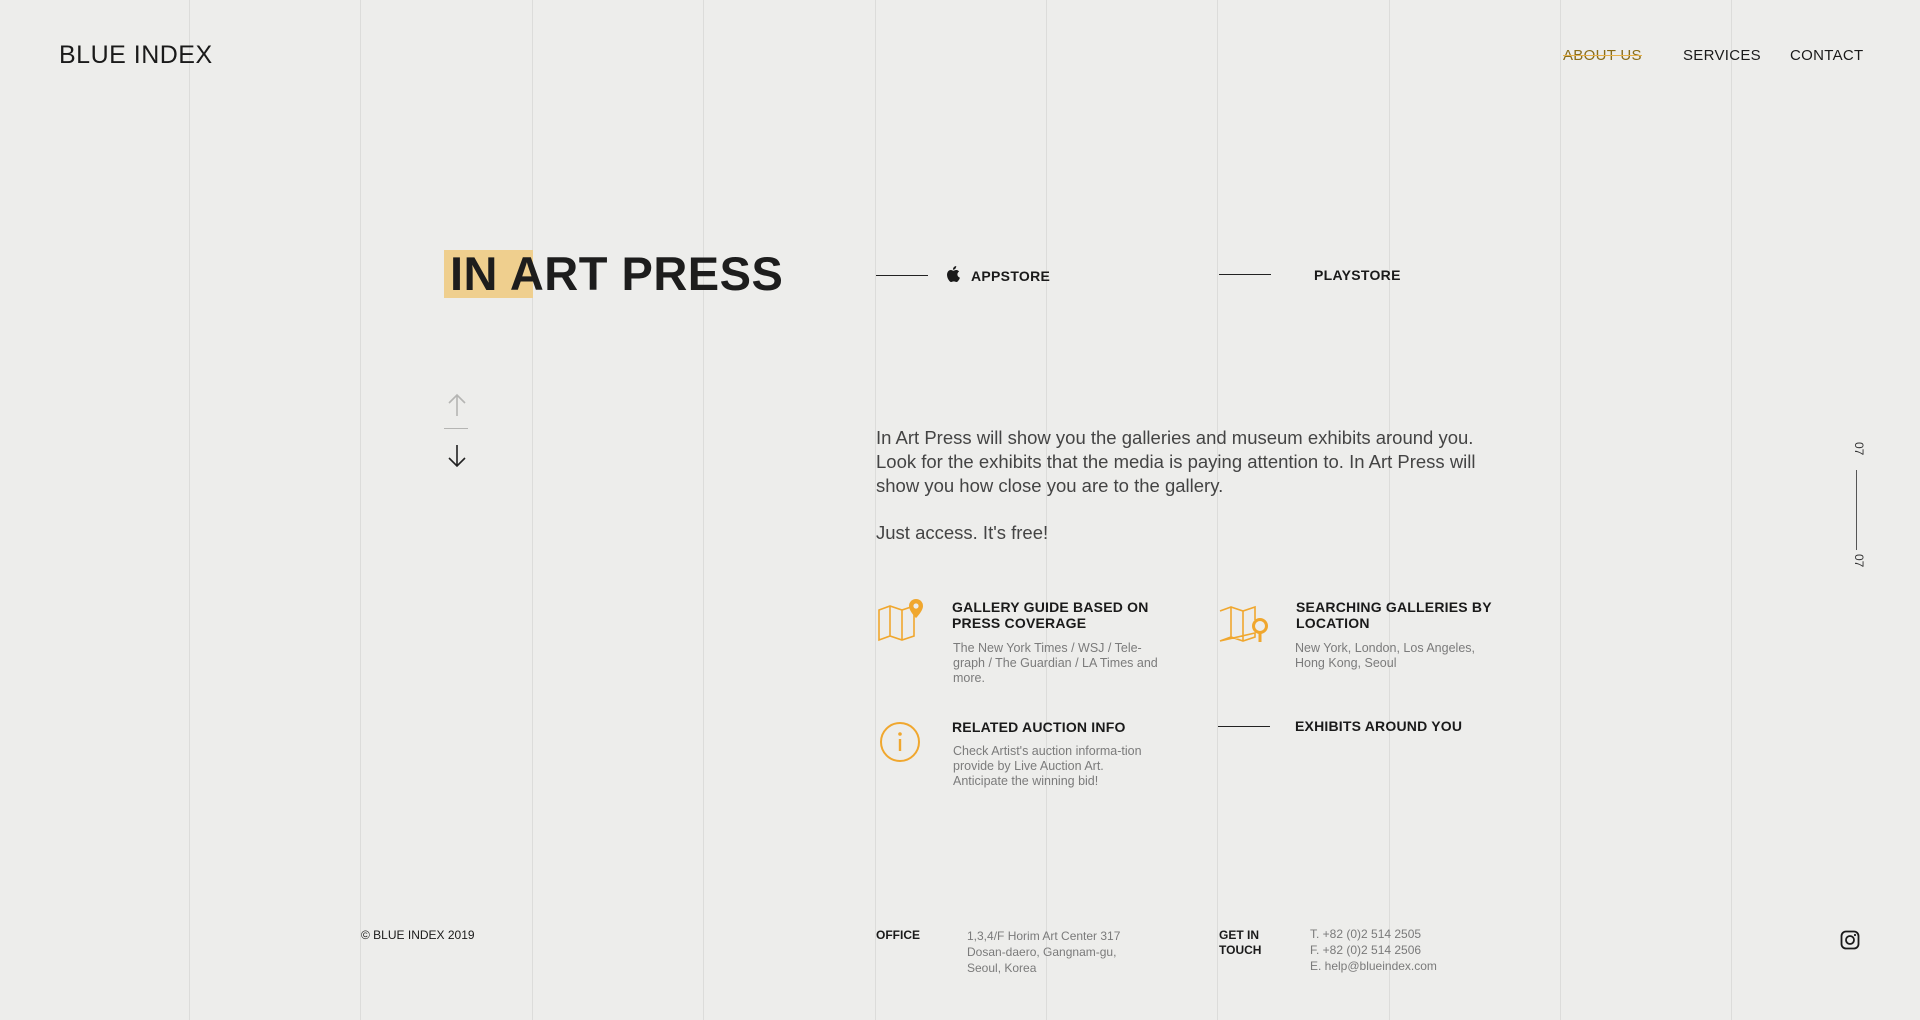 The image size is (1920, 1020). Describe the element at coordinates (1050, 615) in the screenshot. I see `feature-title: GALLERY GUIDE BASED ON PRESS COVERAGE` at that location.